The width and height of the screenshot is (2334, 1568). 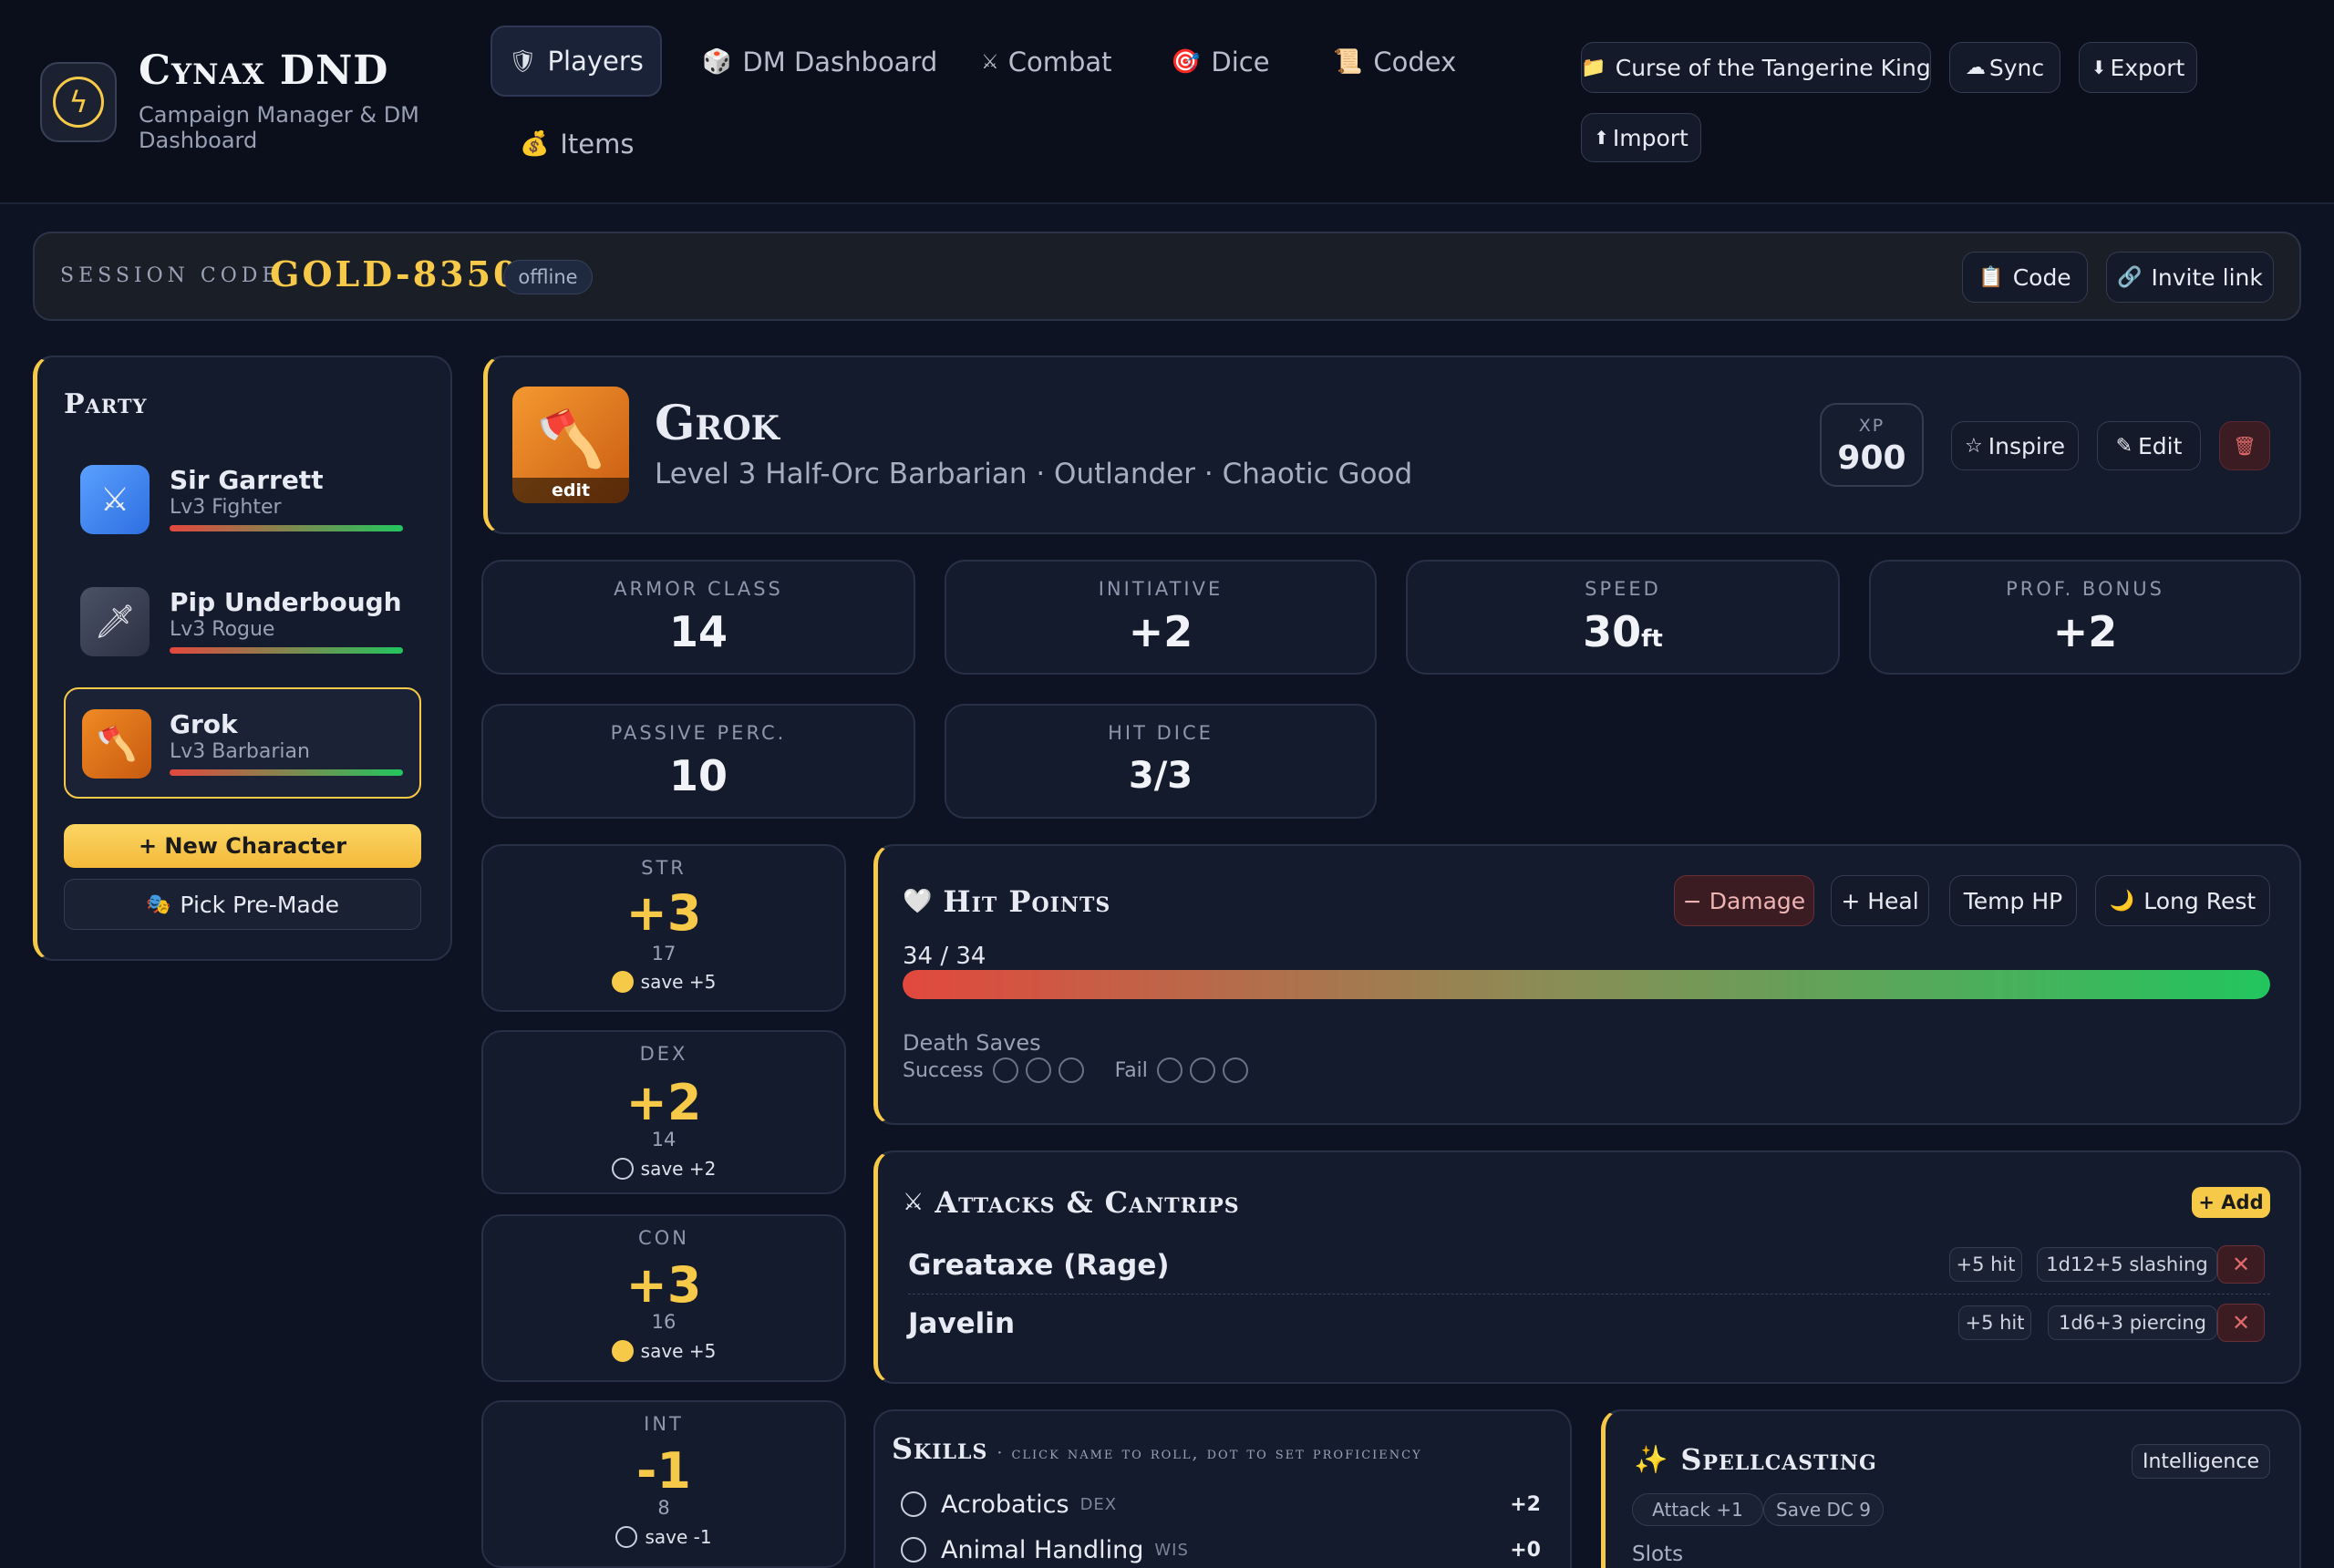 What do you see at coordinates (1586, 984) in the screenshot?
I see `hp-bar-fill` at bounding box center [1586, 984].